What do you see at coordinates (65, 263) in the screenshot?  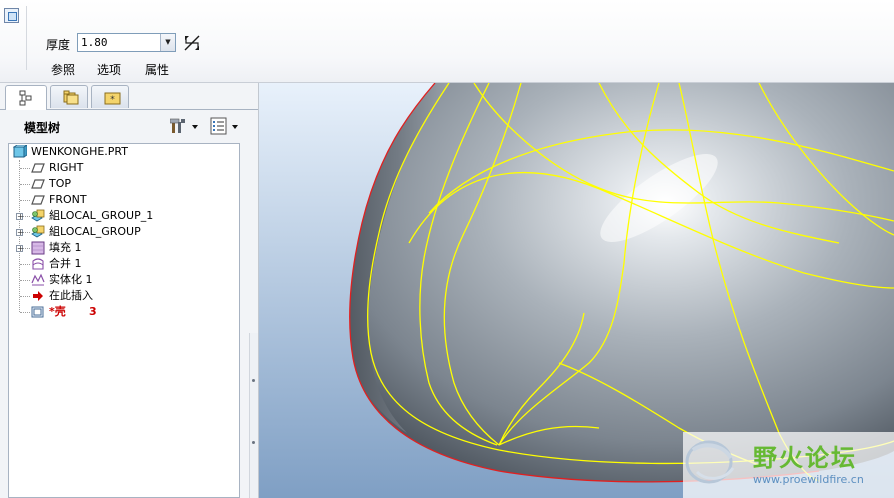 I see `tree-item-label: 合并 1` at bounding box center [65, 263].